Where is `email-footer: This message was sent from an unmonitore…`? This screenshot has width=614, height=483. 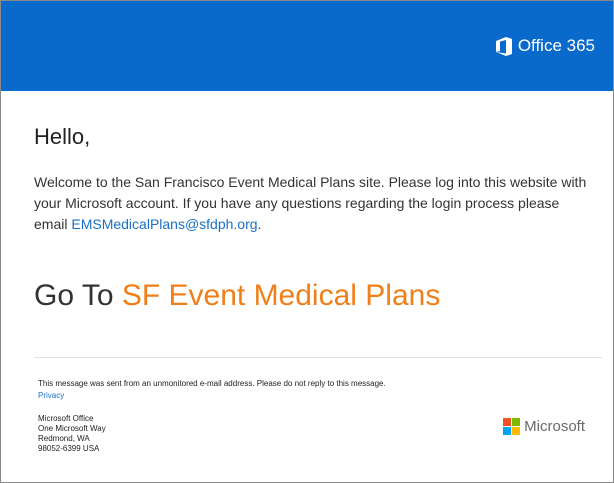
email-footer: This message was sent from an unmonitore… is located at coordinates (318, 416).